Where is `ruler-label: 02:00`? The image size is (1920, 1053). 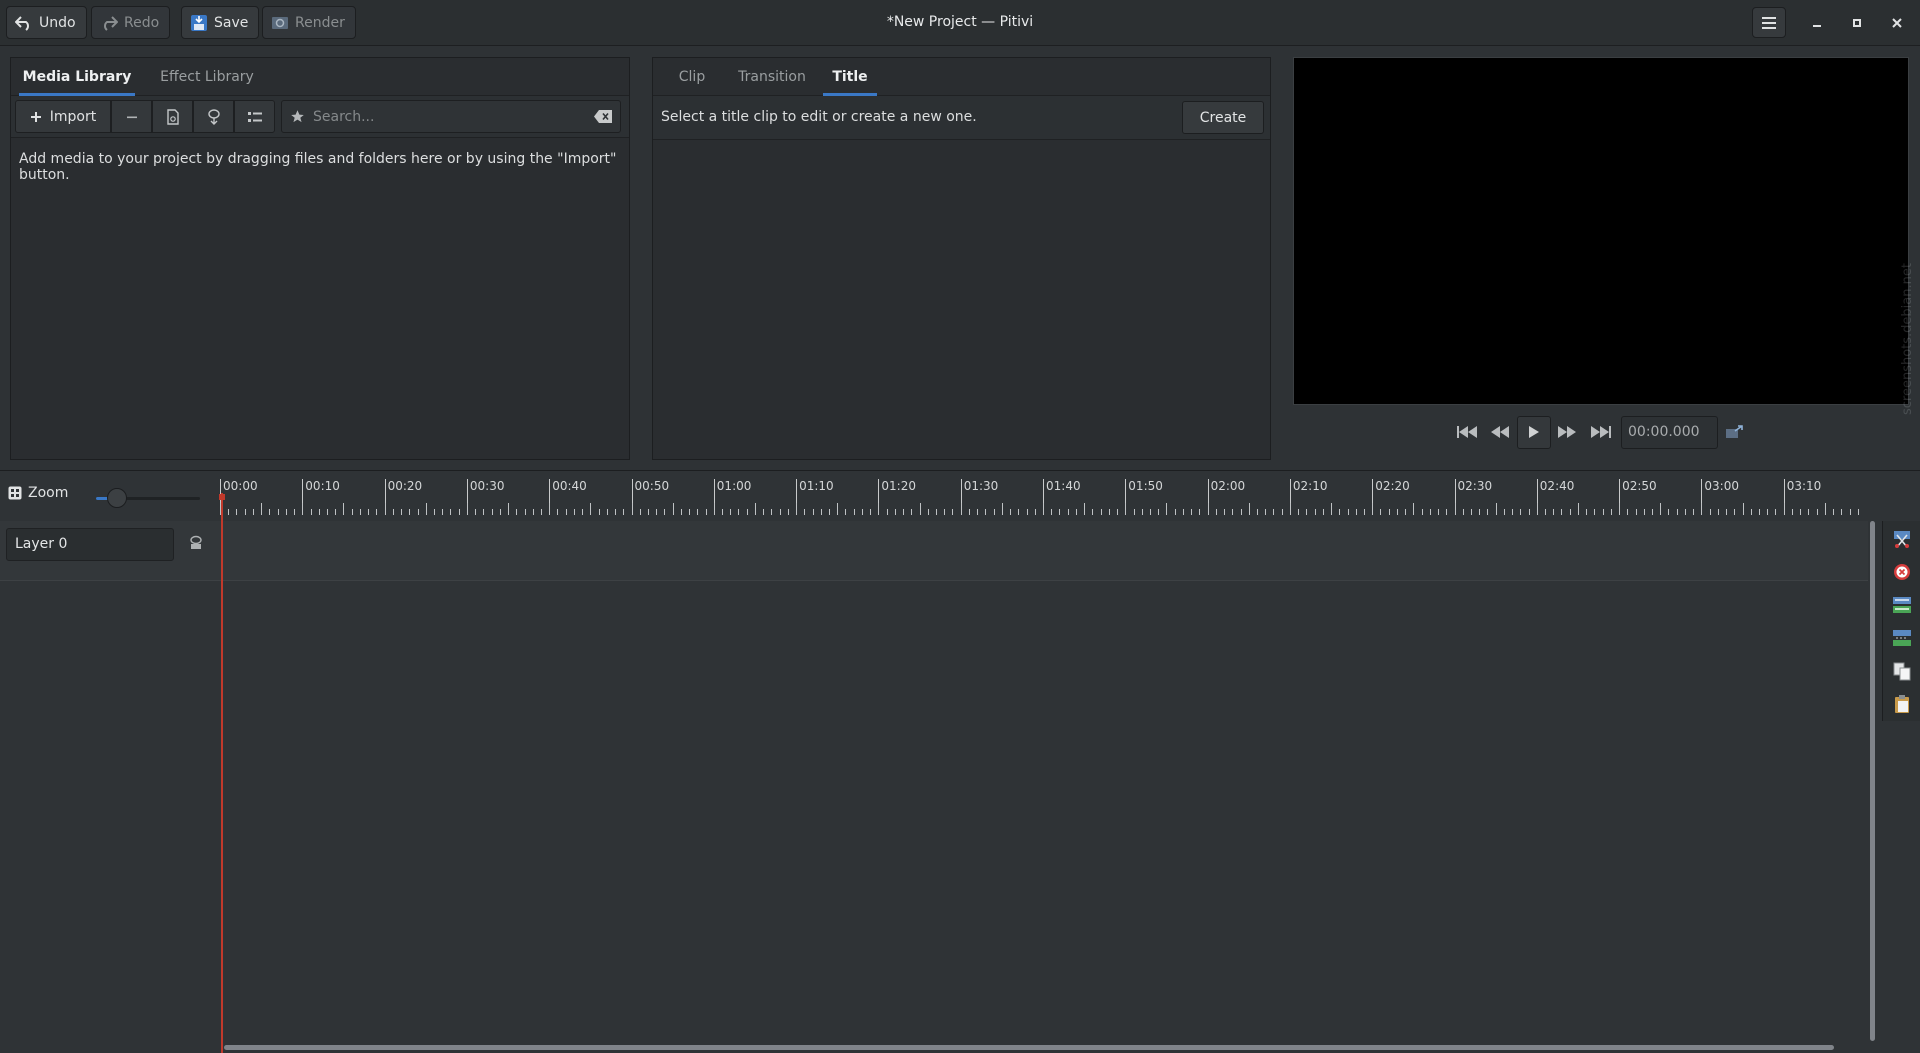
ruler-label: 02:00 is located at coordinates (1226, 491).